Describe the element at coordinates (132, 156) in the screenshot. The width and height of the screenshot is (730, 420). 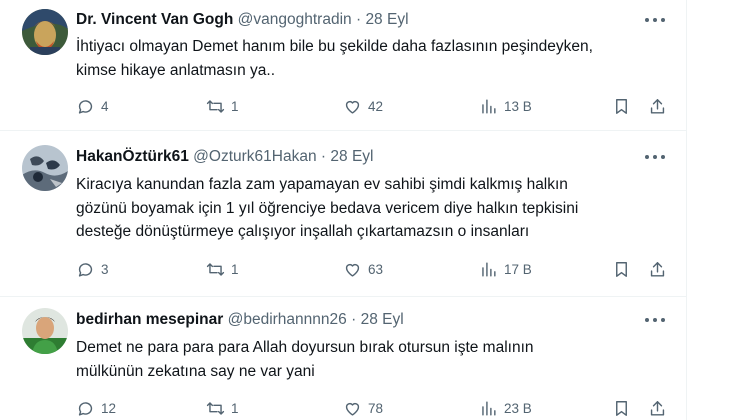
I see `author-name: HakanÖztürk61` at that location.